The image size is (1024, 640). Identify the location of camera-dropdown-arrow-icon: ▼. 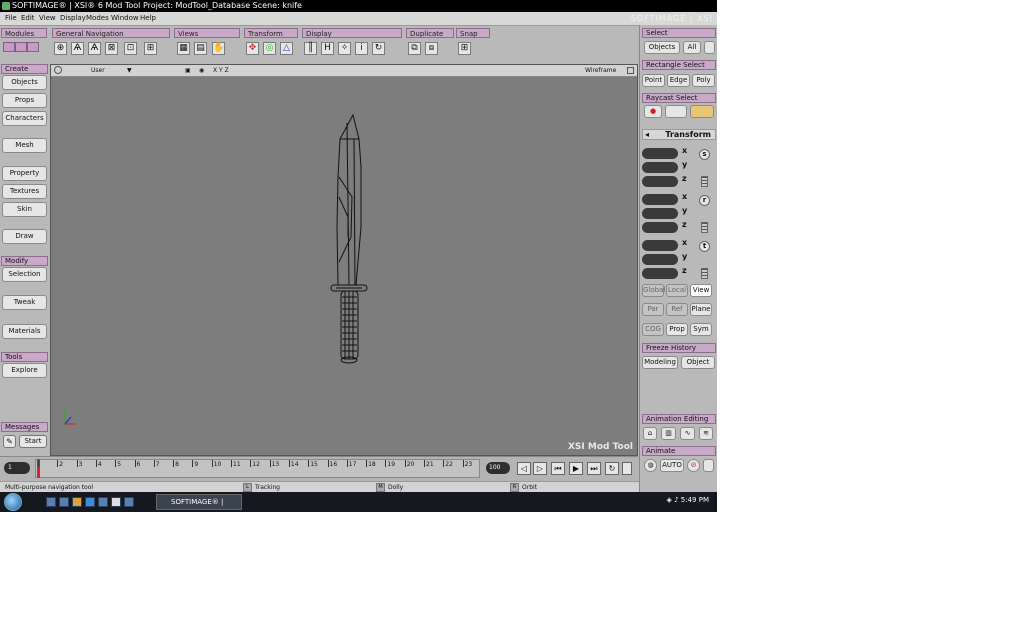
(129, 70).